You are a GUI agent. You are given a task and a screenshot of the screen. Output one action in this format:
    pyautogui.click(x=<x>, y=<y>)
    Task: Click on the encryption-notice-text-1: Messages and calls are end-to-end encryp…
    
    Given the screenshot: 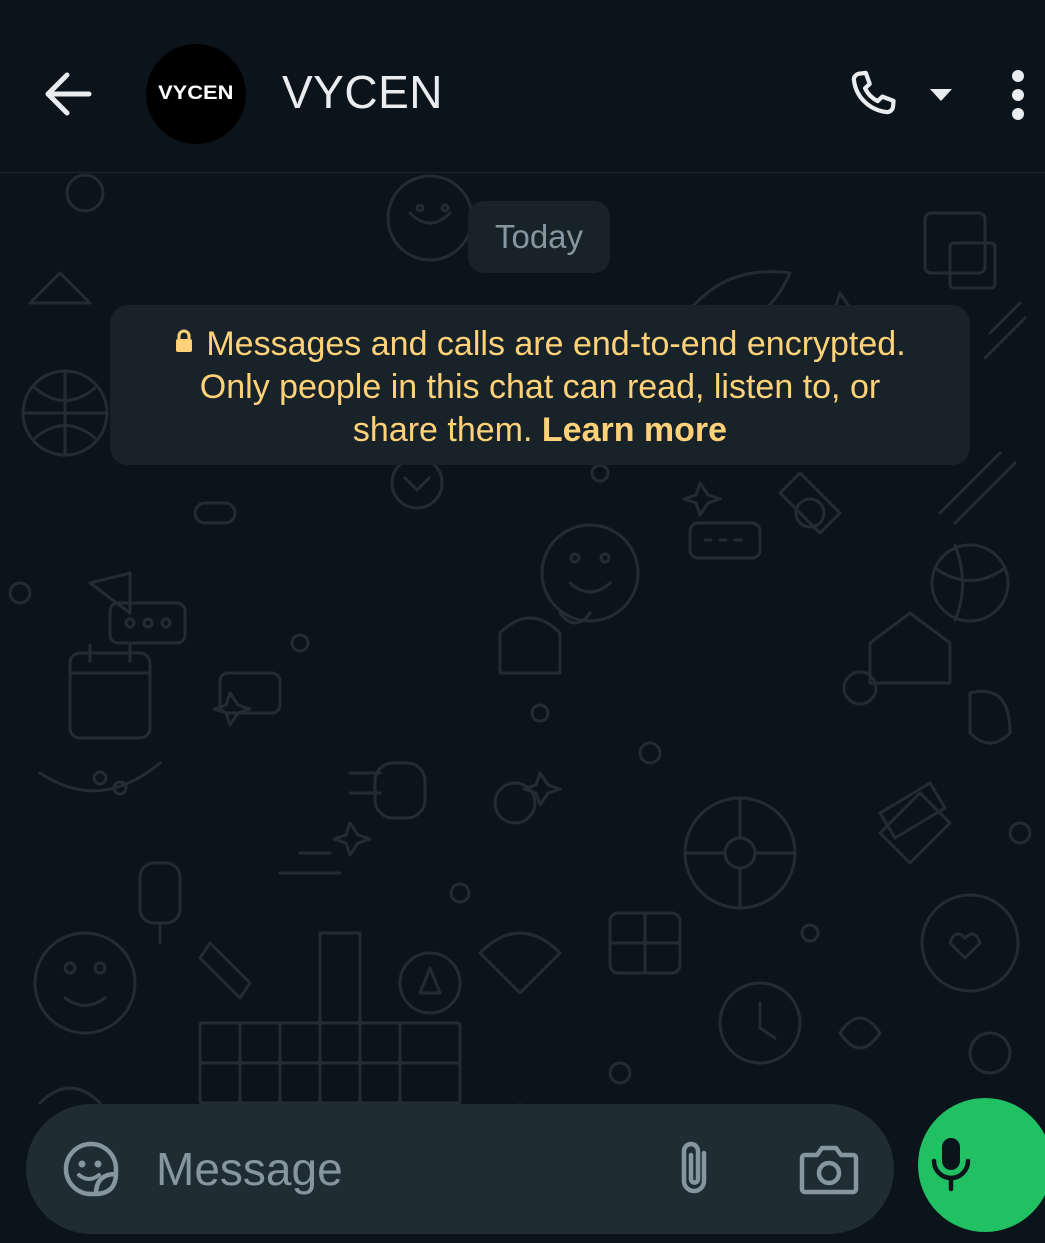 What is the action you would take?
    pyautogui.click(x=556, y=344)
    